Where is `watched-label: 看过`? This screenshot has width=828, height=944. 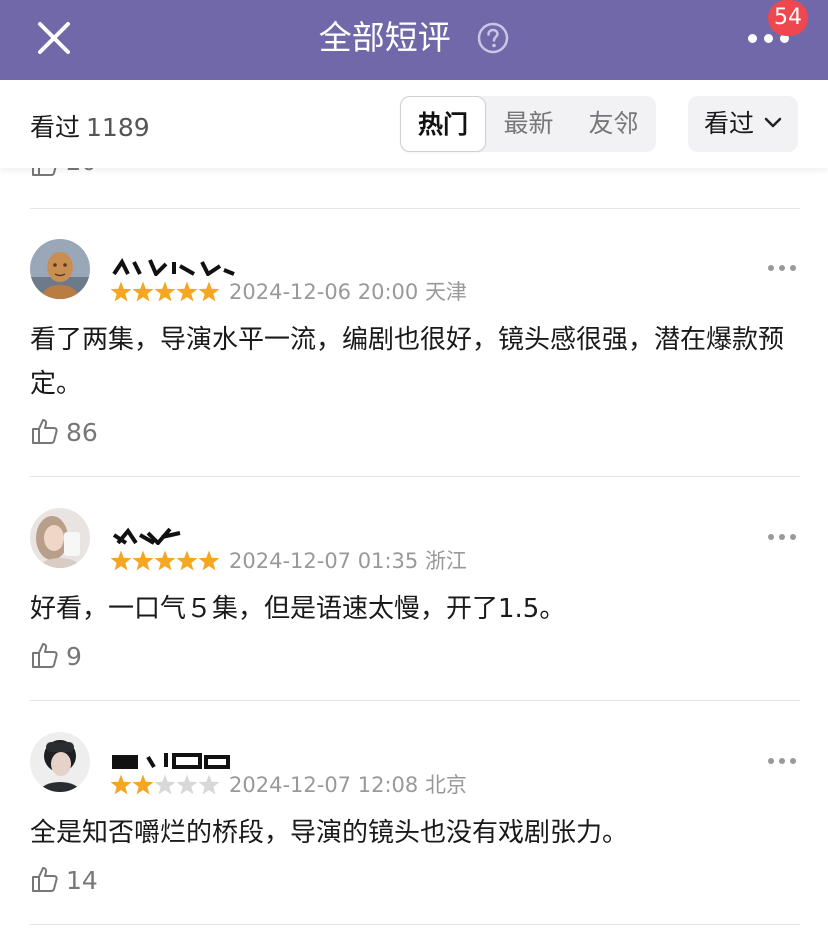
watched-label: 看过 is located at coordinates (55, 127).